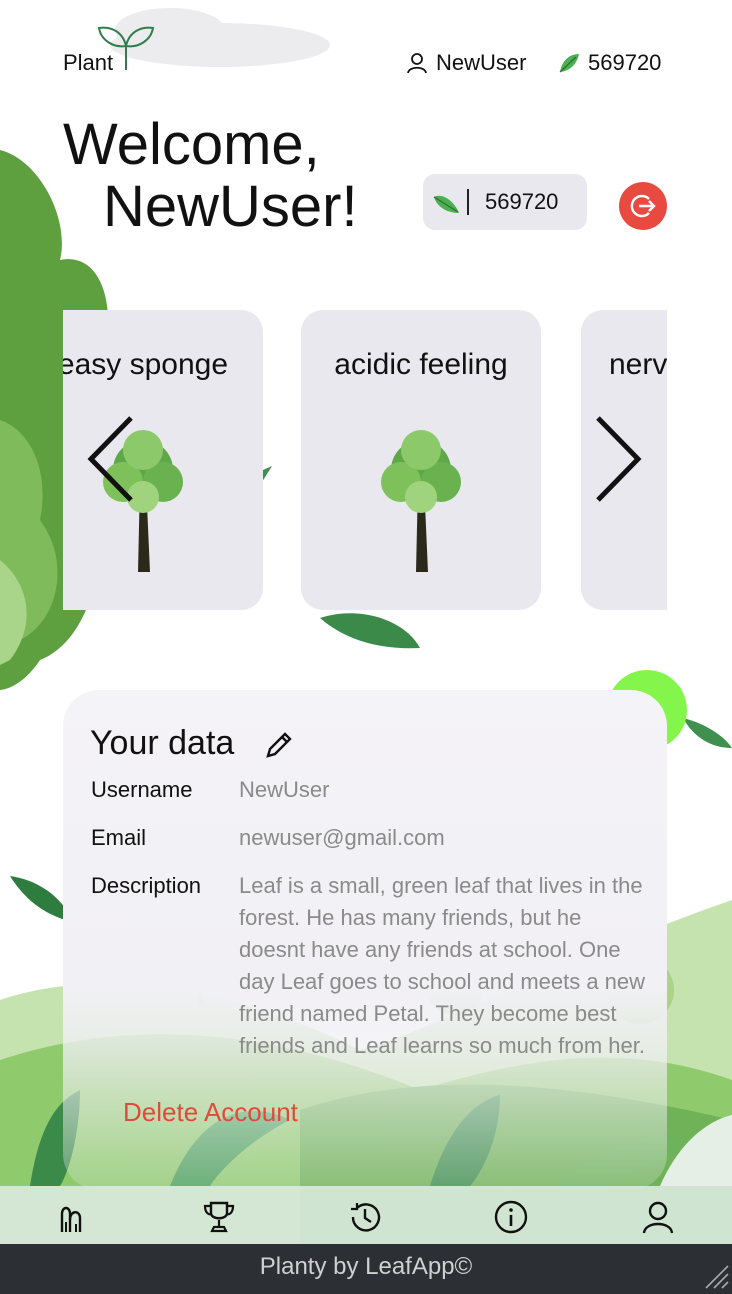  Describe the element at coordinates (219, 1217) in the screenshot. I see `trophy-icon` at that location.